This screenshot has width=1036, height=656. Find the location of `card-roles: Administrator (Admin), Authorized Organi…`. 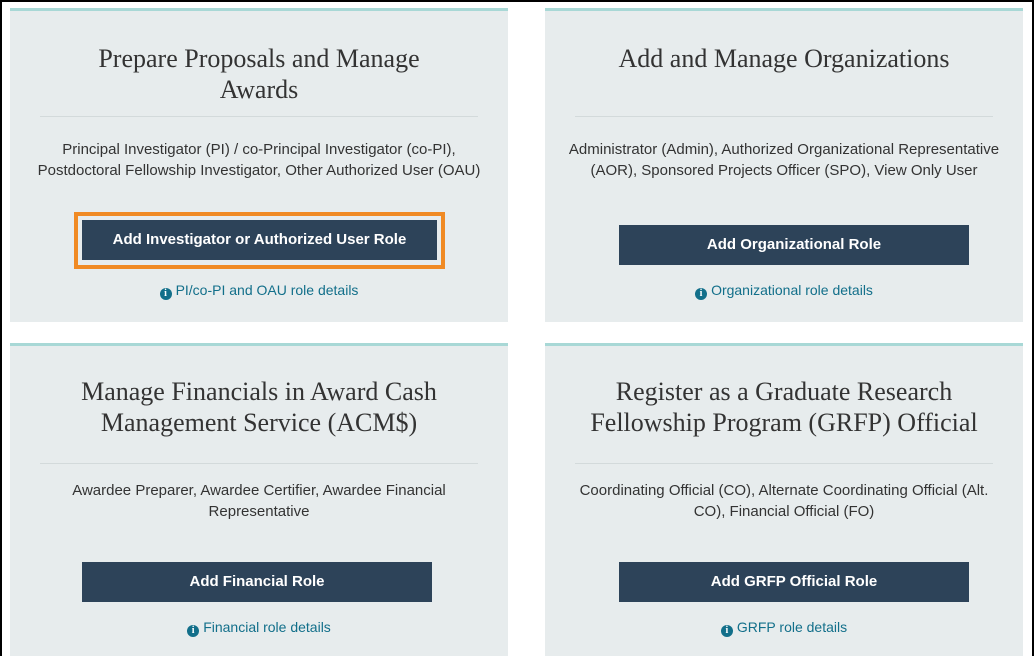

card-roles: Administrator (Admin), Authorized Organi… is located at coordinates (784, 160).